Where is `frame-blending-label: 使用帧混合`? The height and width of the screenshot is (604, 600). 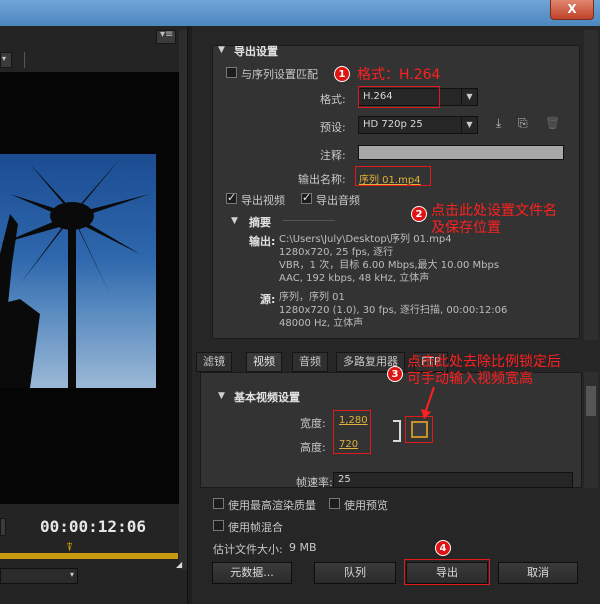
frame-blending-label: 使用帧混合 is located at coordinates (255, 527).